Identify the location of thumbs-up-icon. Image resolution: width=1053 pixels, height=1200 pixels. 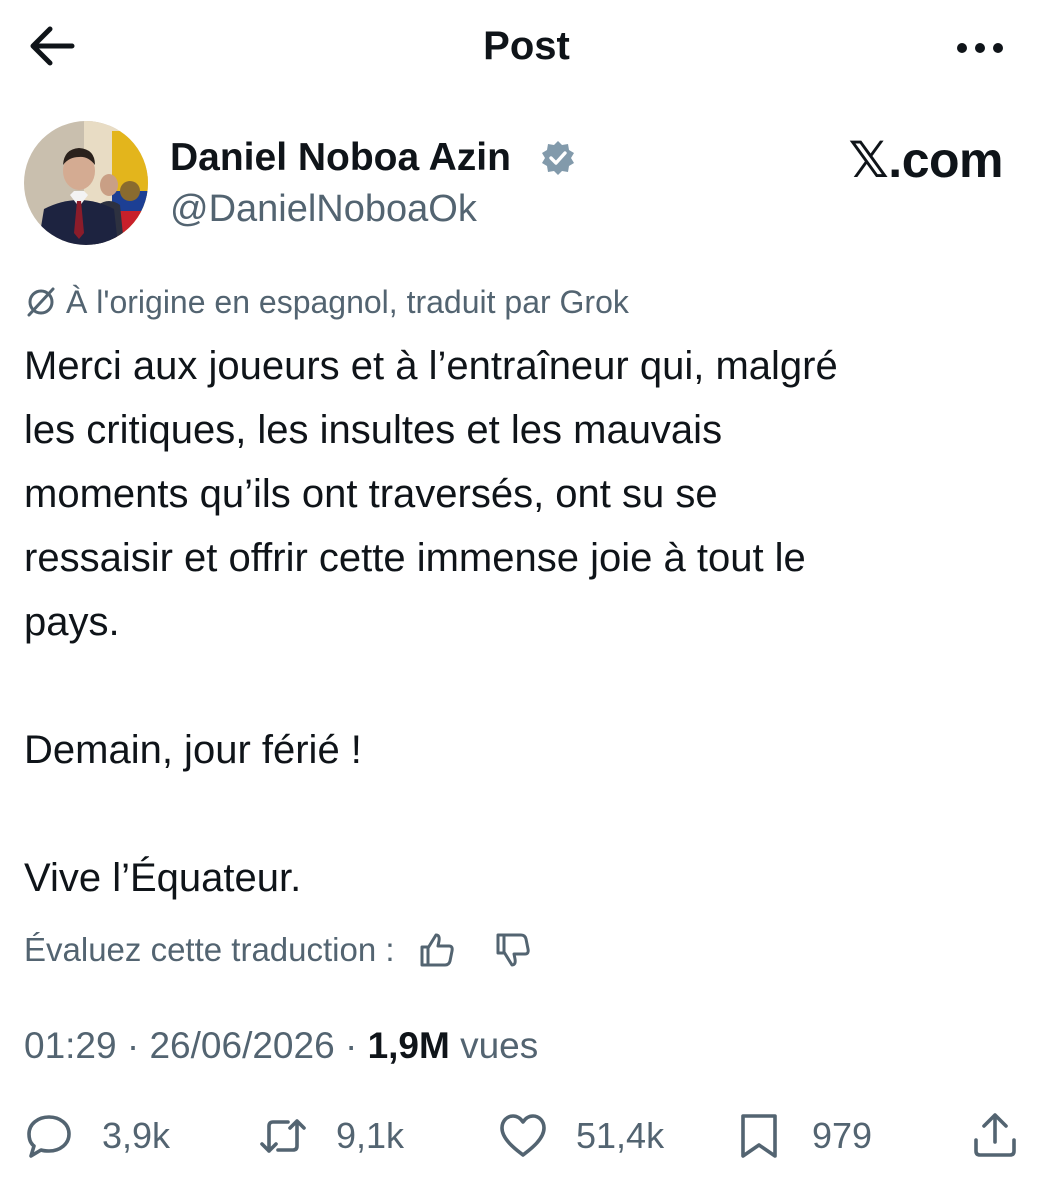
(437, 950).